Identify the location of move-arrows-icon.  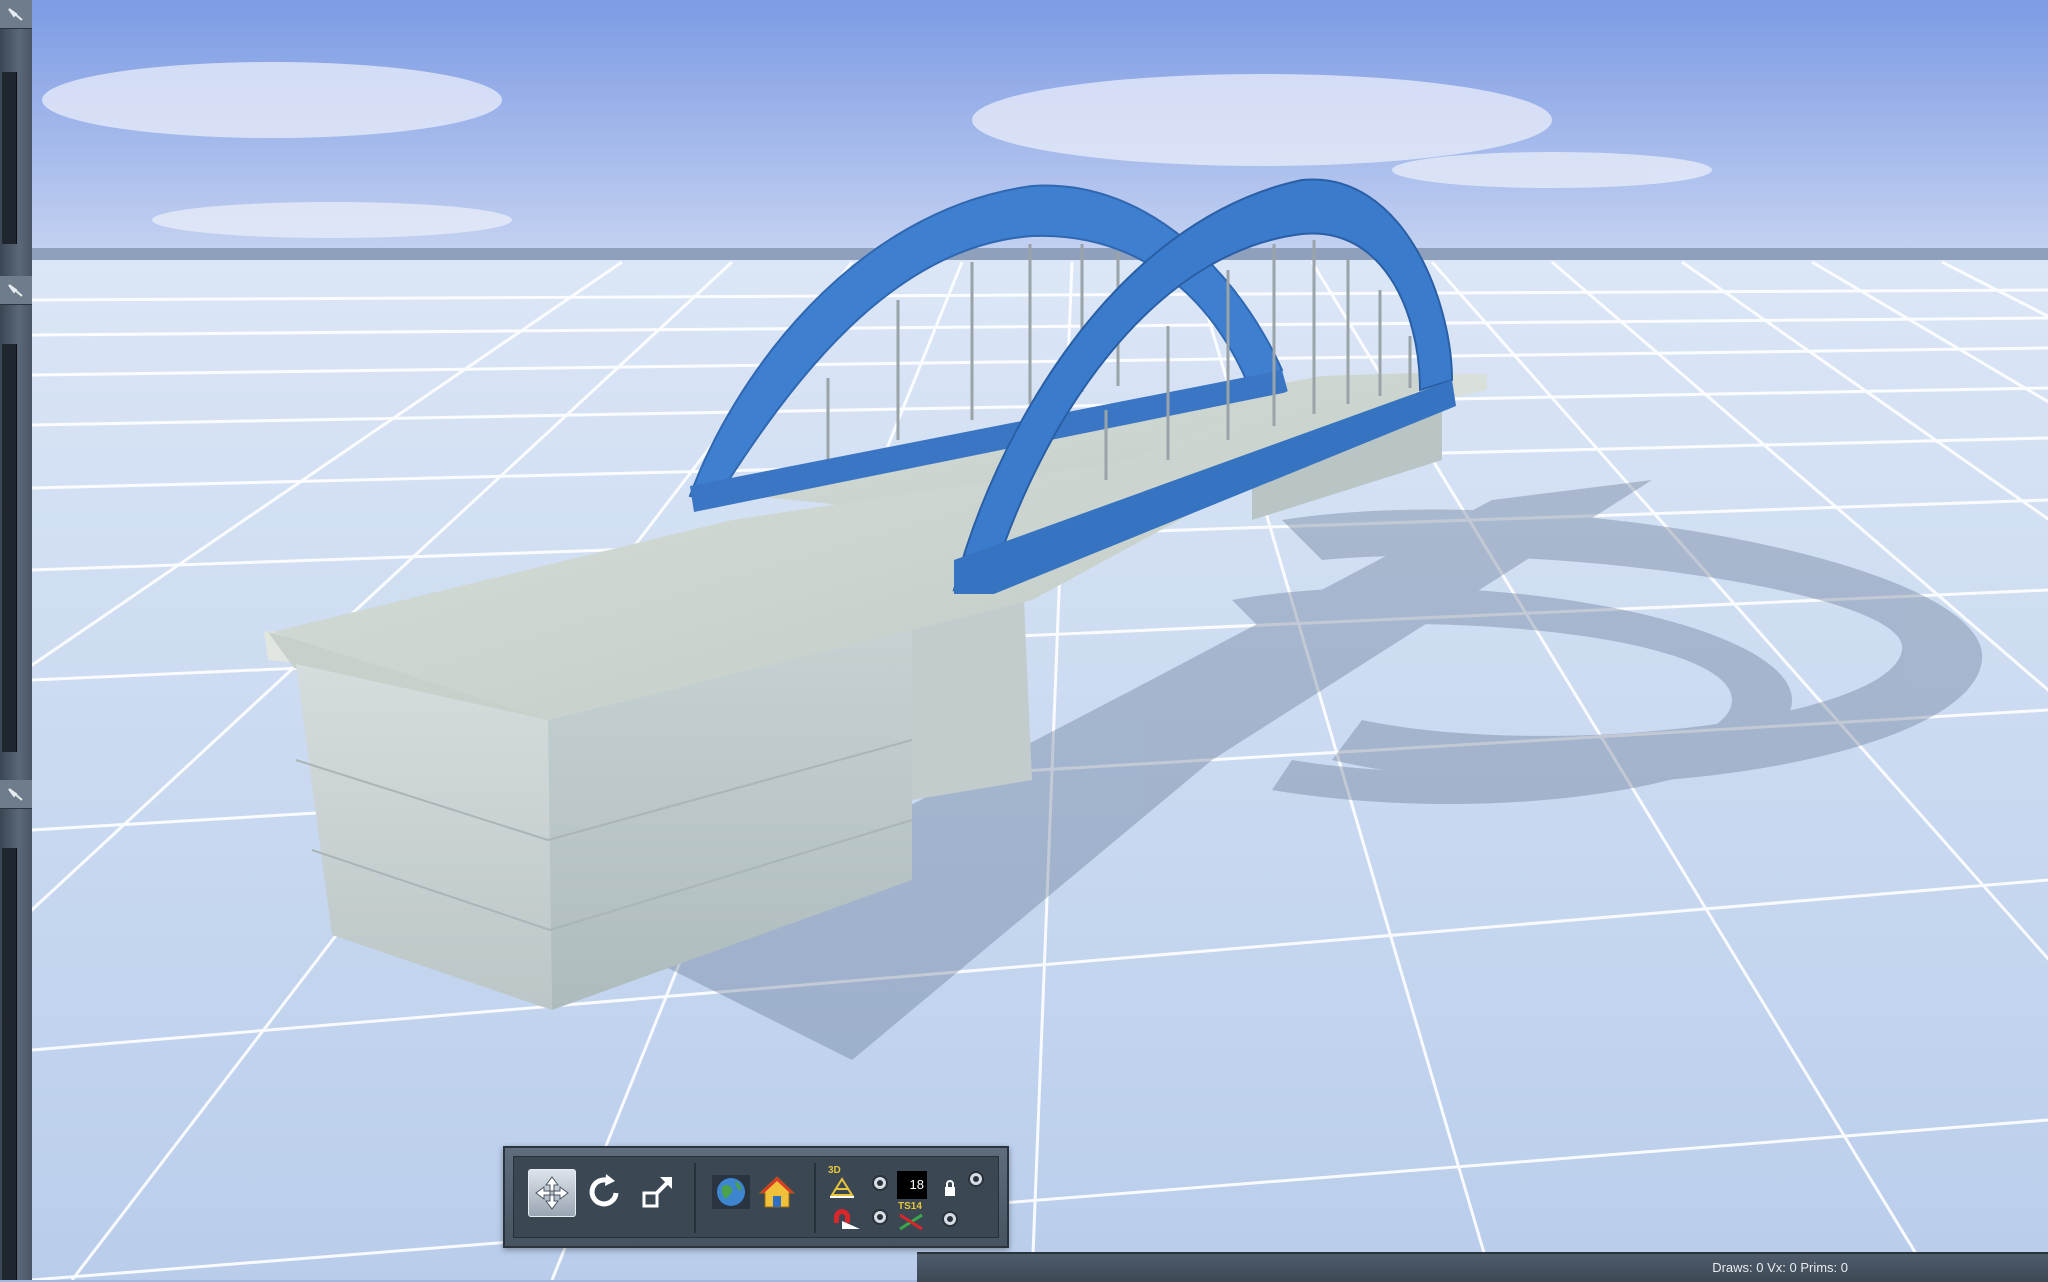
(552, 1193).